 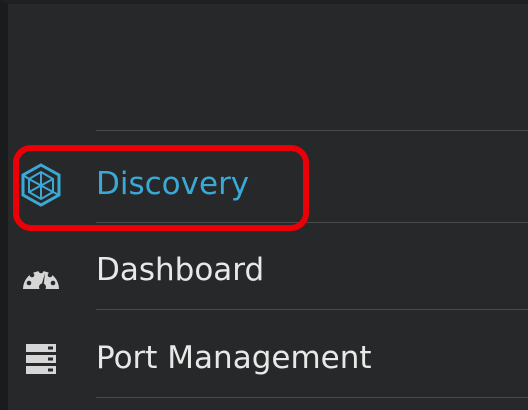 What do you see at coordinates (41, 359) in the screenshot?
I see `port-management-icon` at bounding box center [41, 359].